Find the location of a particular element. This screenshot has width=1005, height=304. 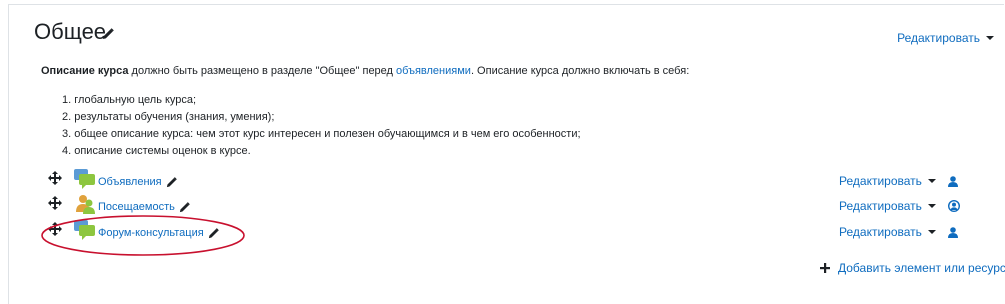

summary-text-2: . Описание курса должно включать в себя: is located at coordinates (580, 71).